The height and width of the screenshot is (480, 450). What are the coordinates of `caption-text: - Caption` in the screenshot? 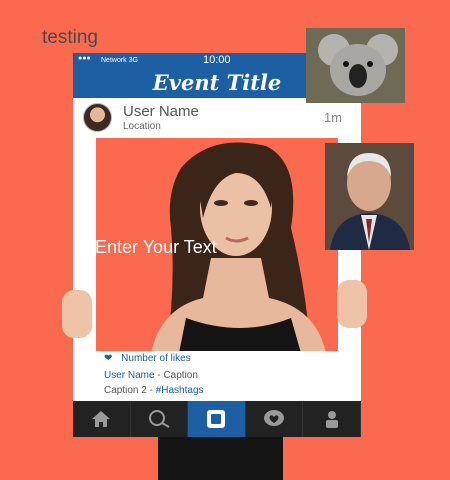 It's located at (176, 375).